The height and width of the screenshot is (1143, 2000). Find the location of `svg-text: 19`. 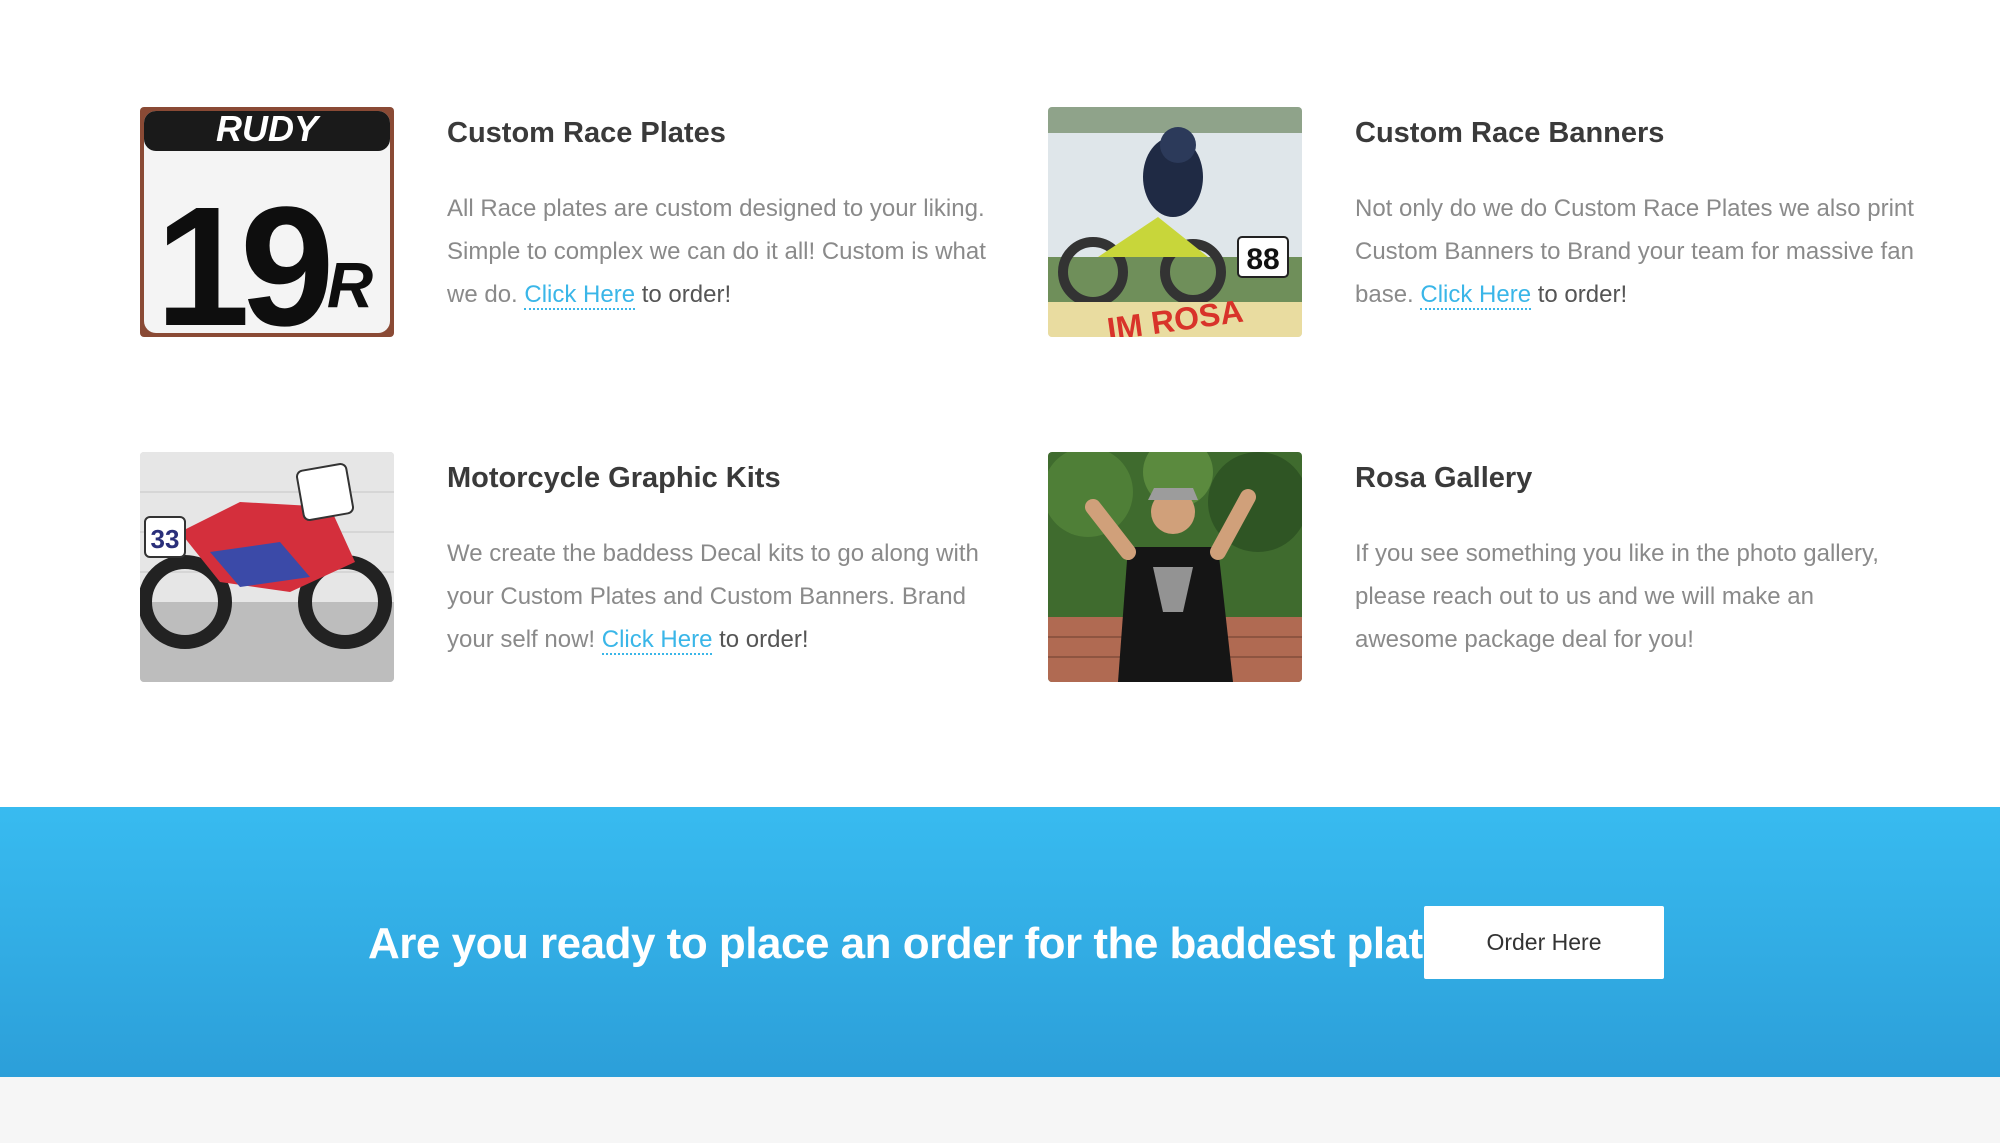

svg-text: 19 is located at coordinates (242, 254).